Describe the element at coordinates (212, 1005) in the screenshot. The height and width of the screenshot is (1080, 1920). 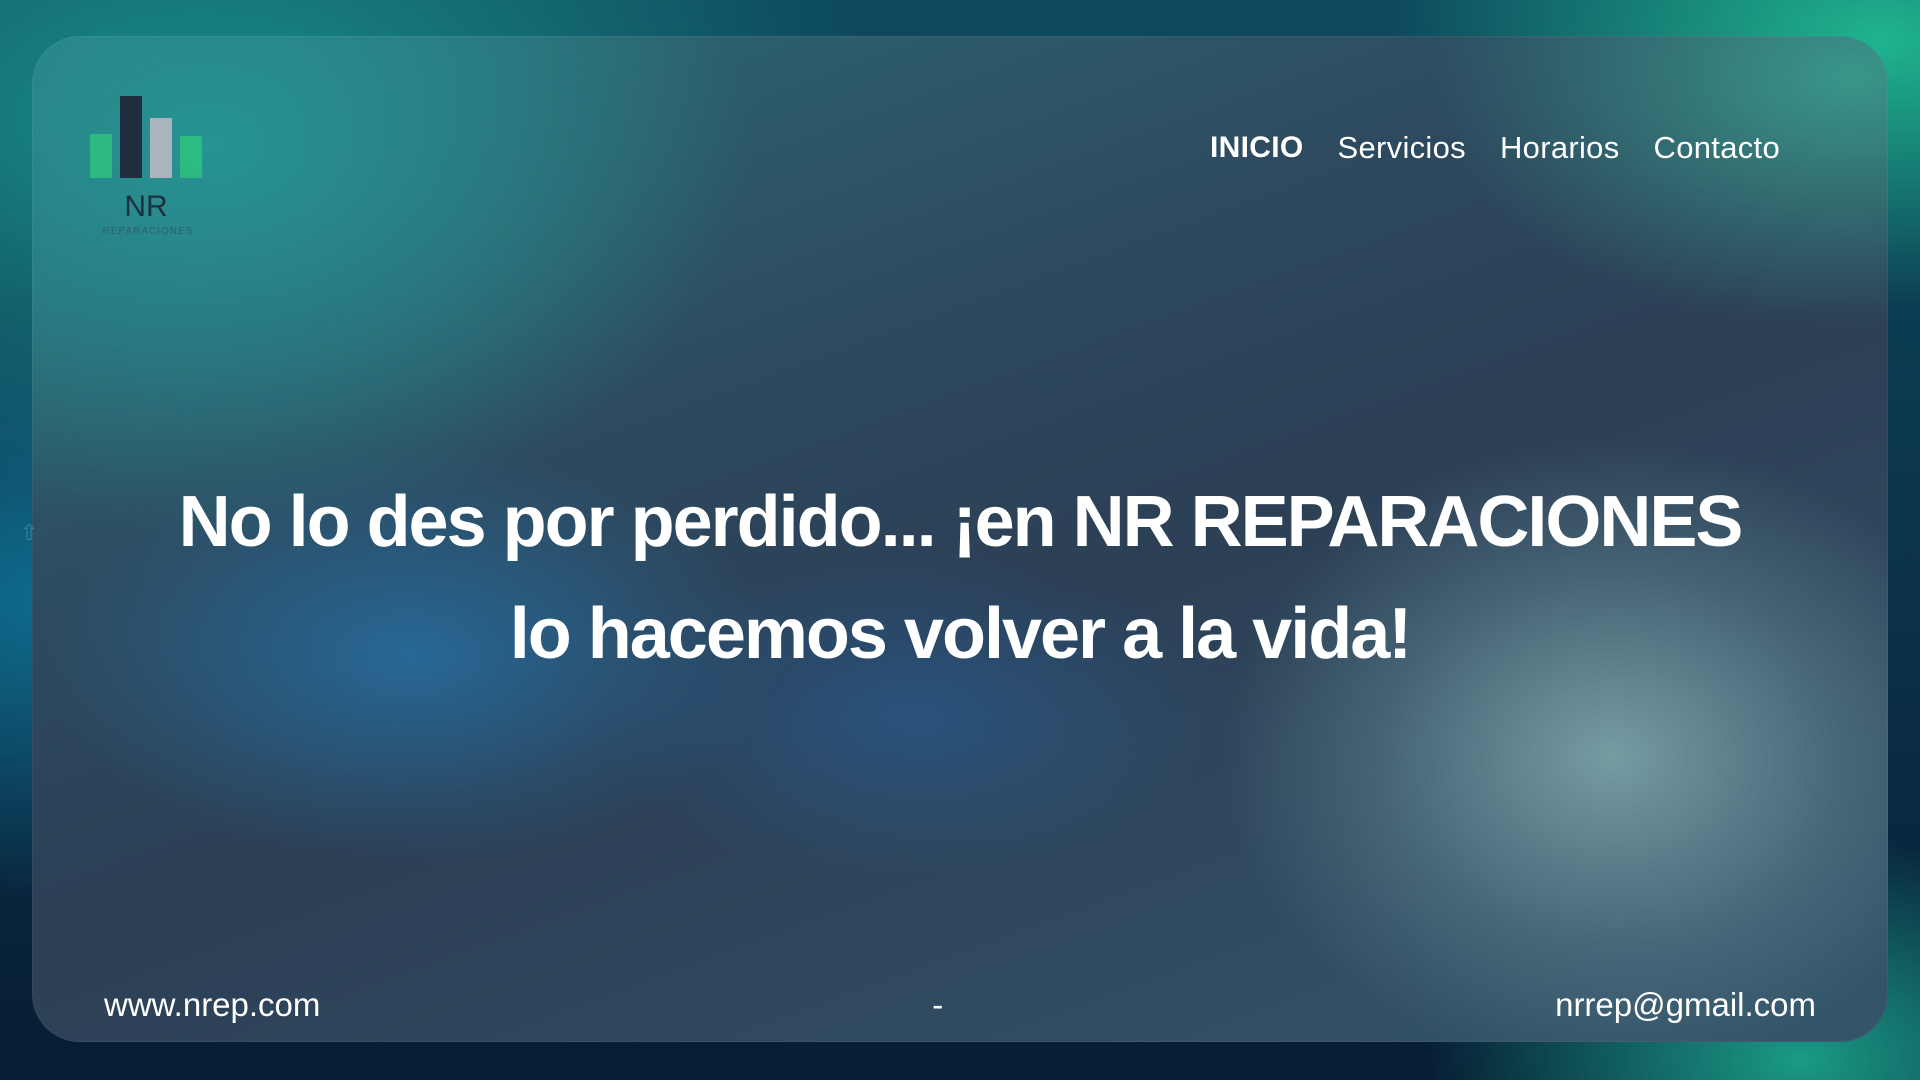
I see `footer-website: www.nrep.com` at that location.